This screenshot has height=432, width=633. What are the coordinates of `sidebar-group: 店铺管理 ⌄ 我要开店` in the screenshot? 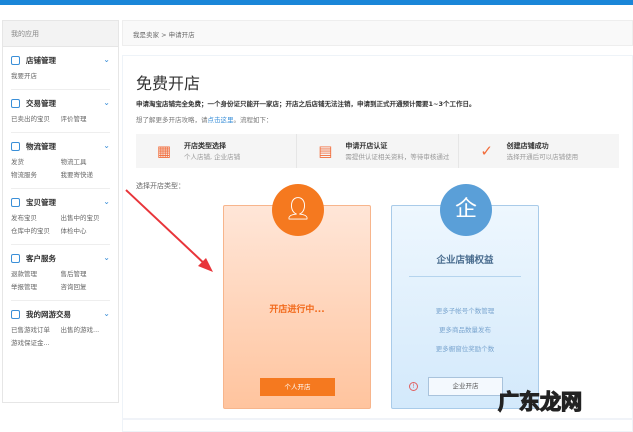 It's located at (60, 68).